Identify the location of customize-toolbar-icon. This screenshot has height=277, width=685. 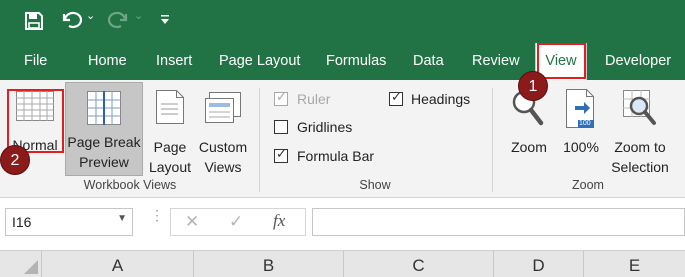
(165, 21).